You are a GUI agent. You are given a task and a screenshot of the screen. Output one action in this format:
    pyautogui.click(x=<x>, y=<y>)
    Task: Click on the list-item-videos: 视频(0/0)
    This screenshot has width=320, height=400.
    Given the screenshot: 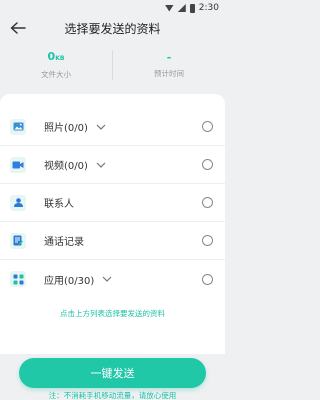 What is the action you would take?
    pyautogui.click(x=112, y=165)
    